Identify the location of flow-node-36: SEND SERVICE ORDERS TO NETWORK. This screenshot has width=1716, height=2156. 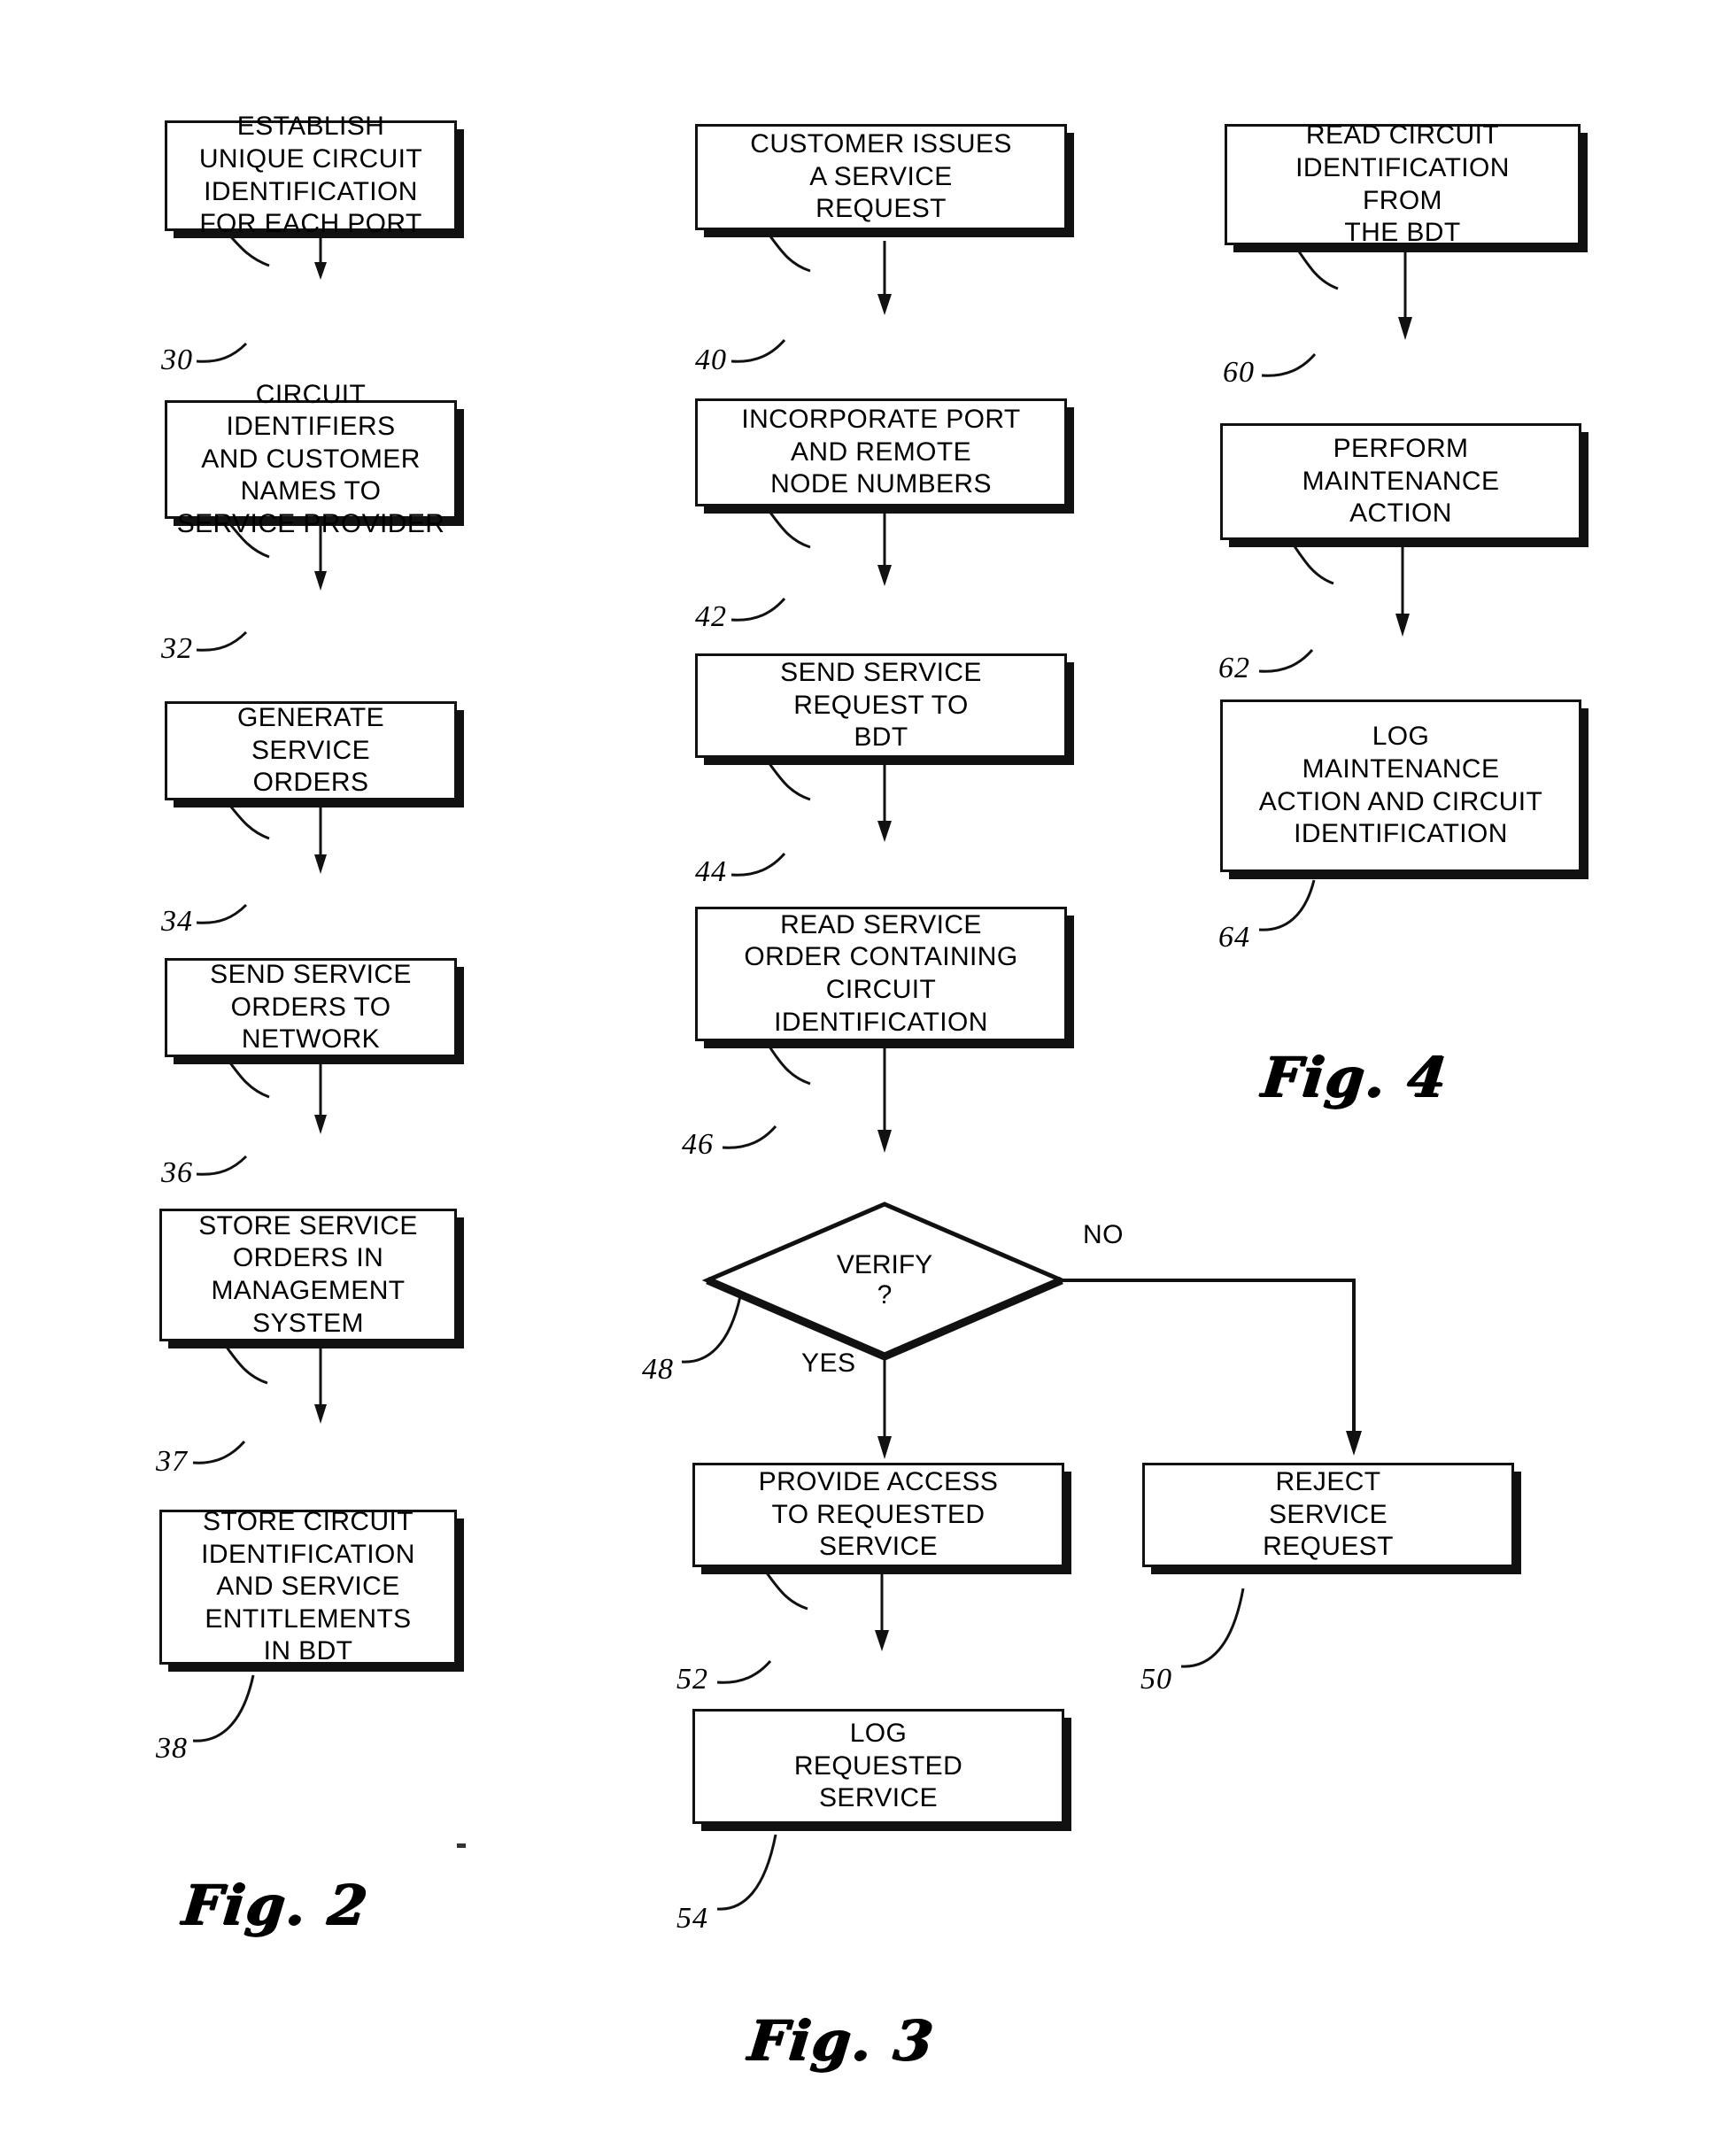
(311, 1007).